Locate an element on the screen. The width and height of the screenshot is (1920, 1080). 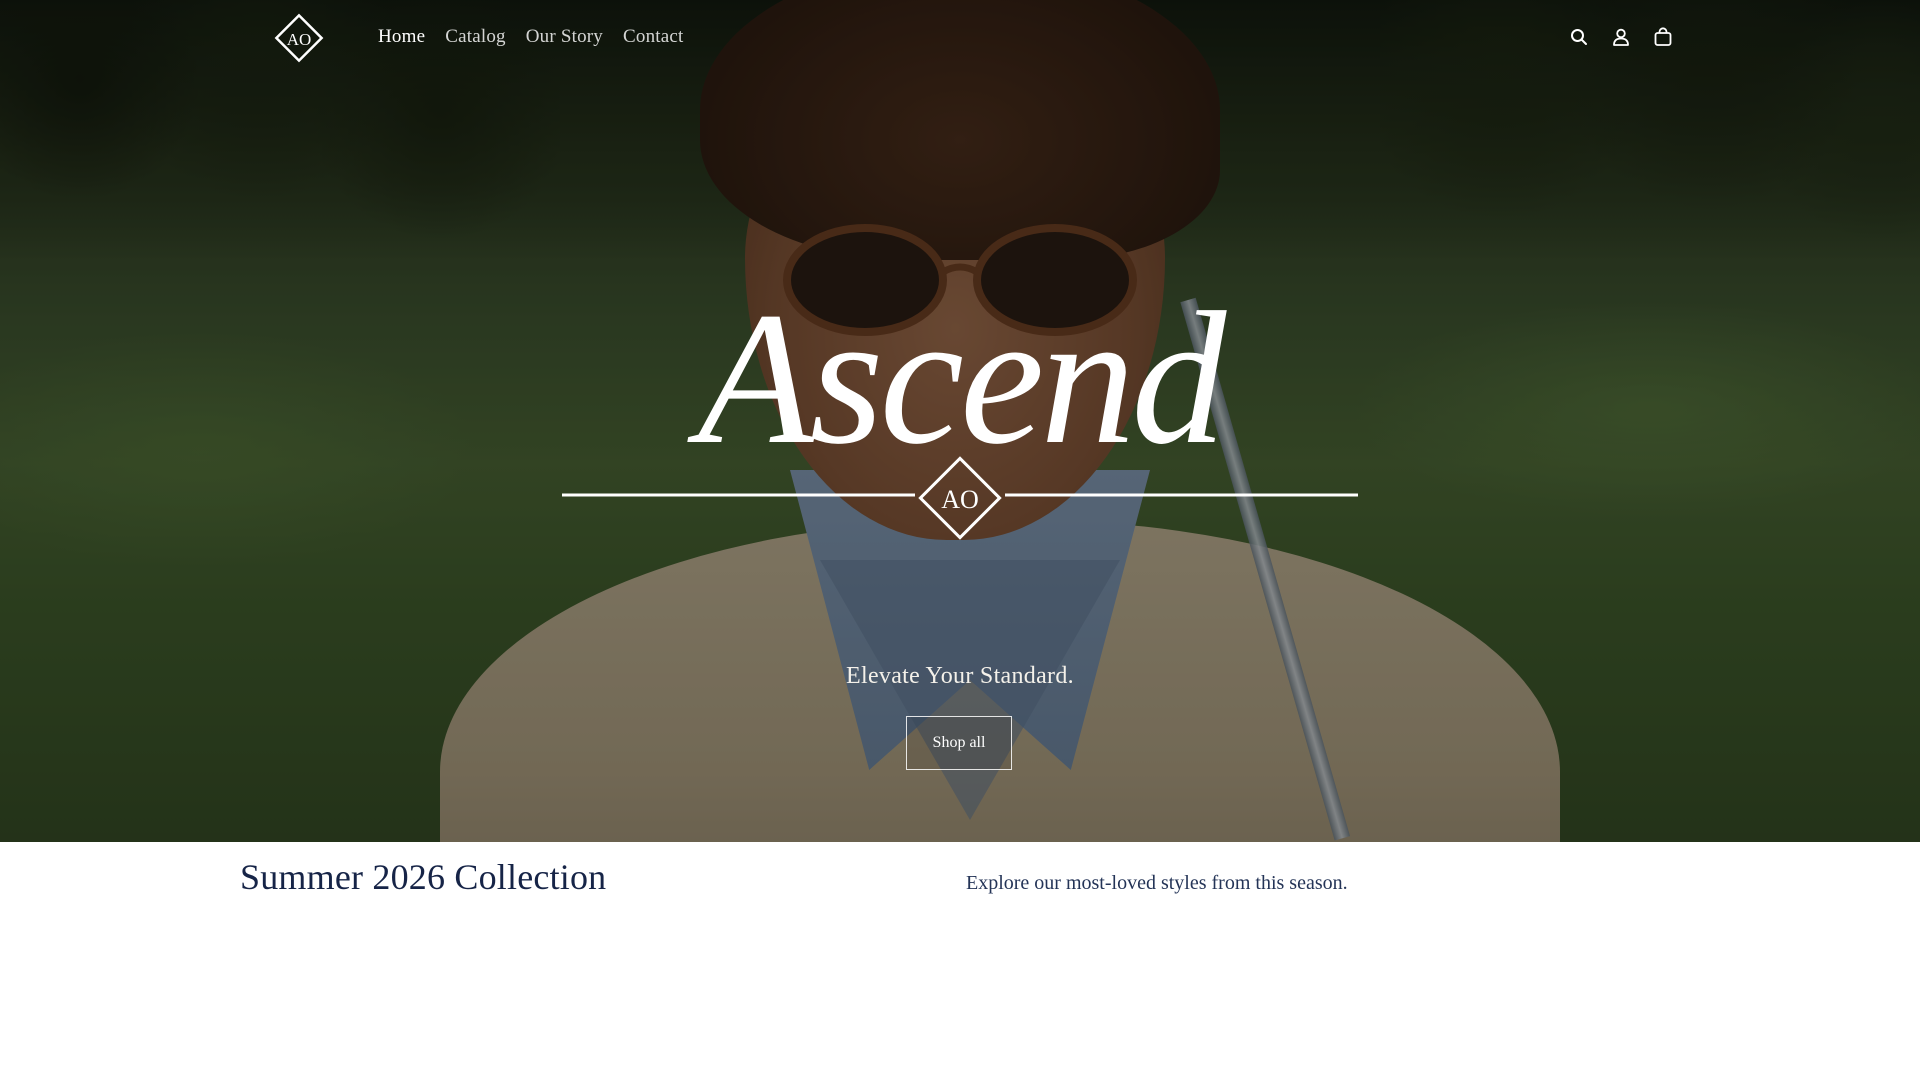
main-nav: Home Catalog Our Story Contact is located at coordinates (531, 37).